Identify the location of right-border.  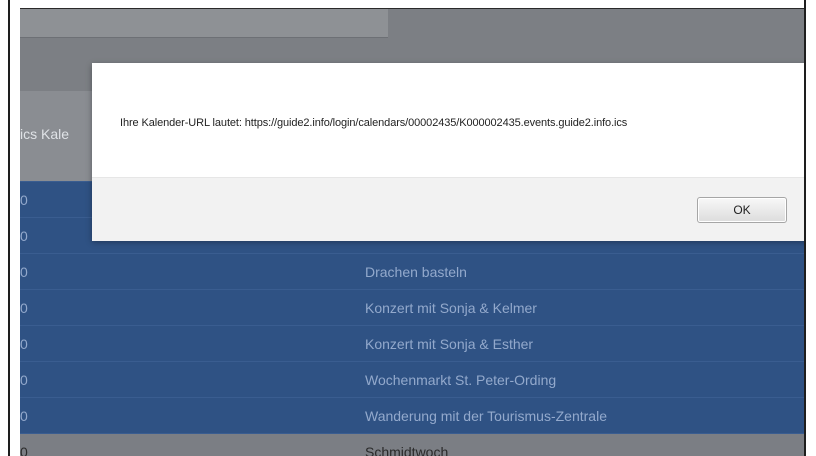
(810, 228).